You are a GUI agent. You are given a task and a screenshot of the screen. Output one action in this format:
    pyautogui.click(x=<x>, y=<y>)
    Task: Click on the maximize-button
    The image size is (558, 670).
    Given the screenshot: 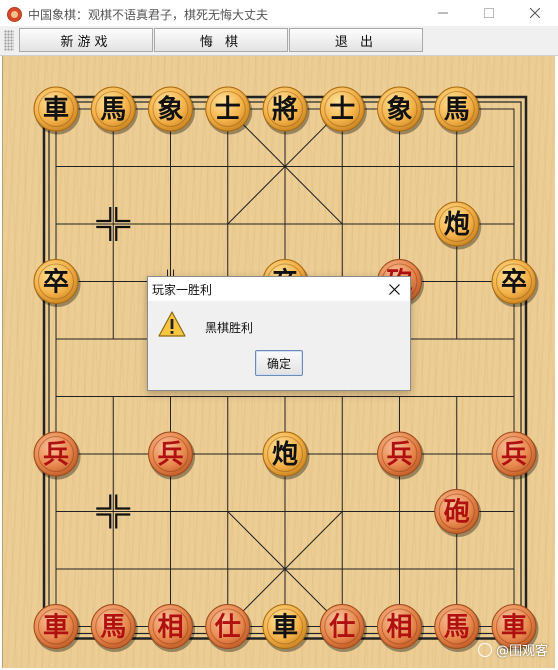 What is the action you would take?
    pyautogui.click(x=489, y=13)
    